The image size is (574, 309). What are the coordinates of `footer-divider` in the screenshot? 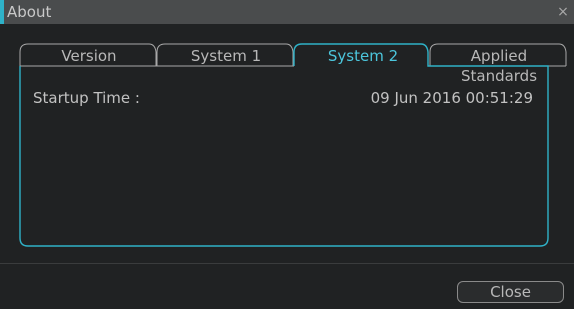 It's located at (287, 263).